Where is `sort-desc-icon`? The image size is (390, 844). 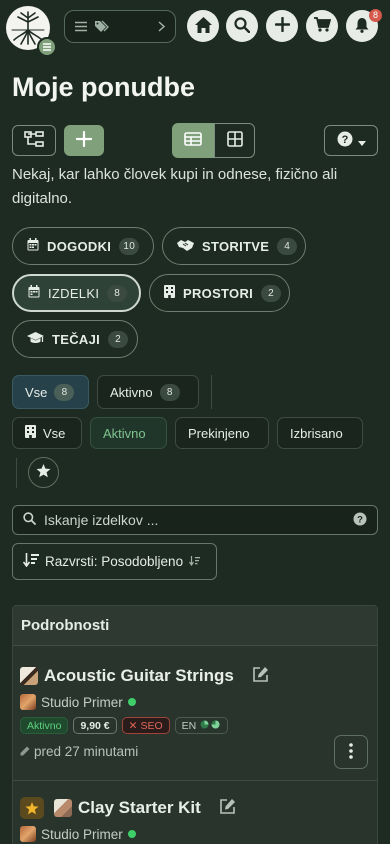
sort-desc-icon is located at coordinates (30, 561).